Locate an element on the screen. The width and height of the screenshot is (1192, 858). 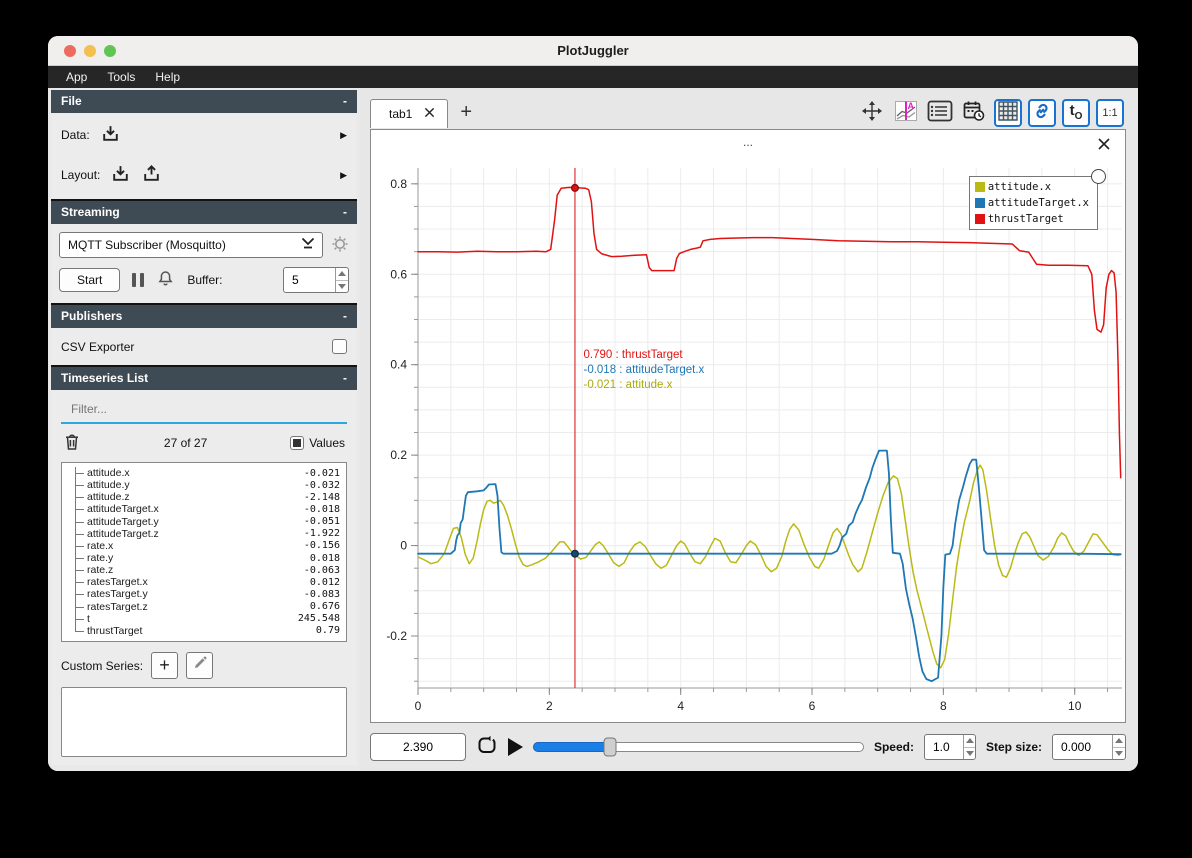
custom-series-list is located at coordinates (204, 722).